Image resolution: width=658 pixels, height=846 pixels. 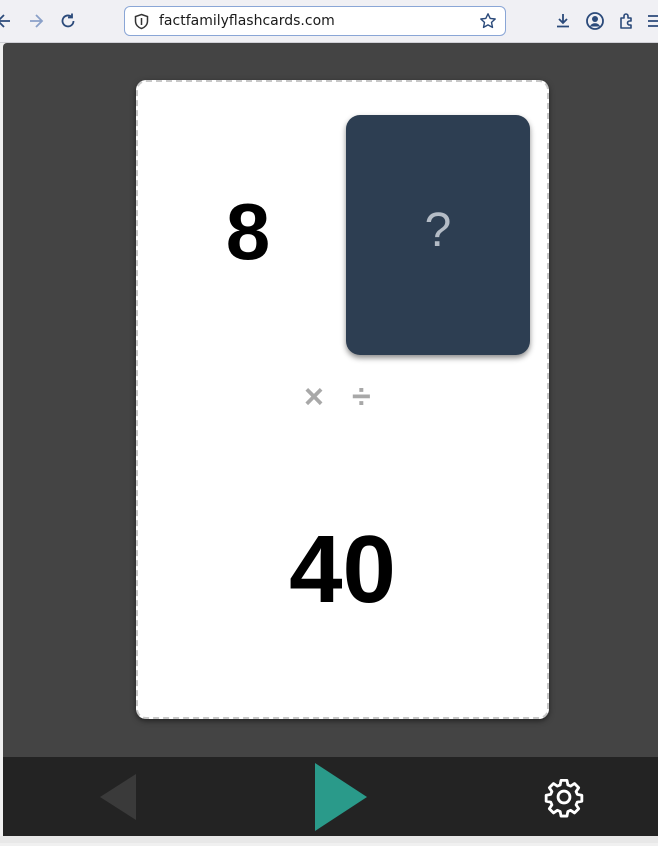 I want to click on back-arrow-icon, so click(x=7, y=21).